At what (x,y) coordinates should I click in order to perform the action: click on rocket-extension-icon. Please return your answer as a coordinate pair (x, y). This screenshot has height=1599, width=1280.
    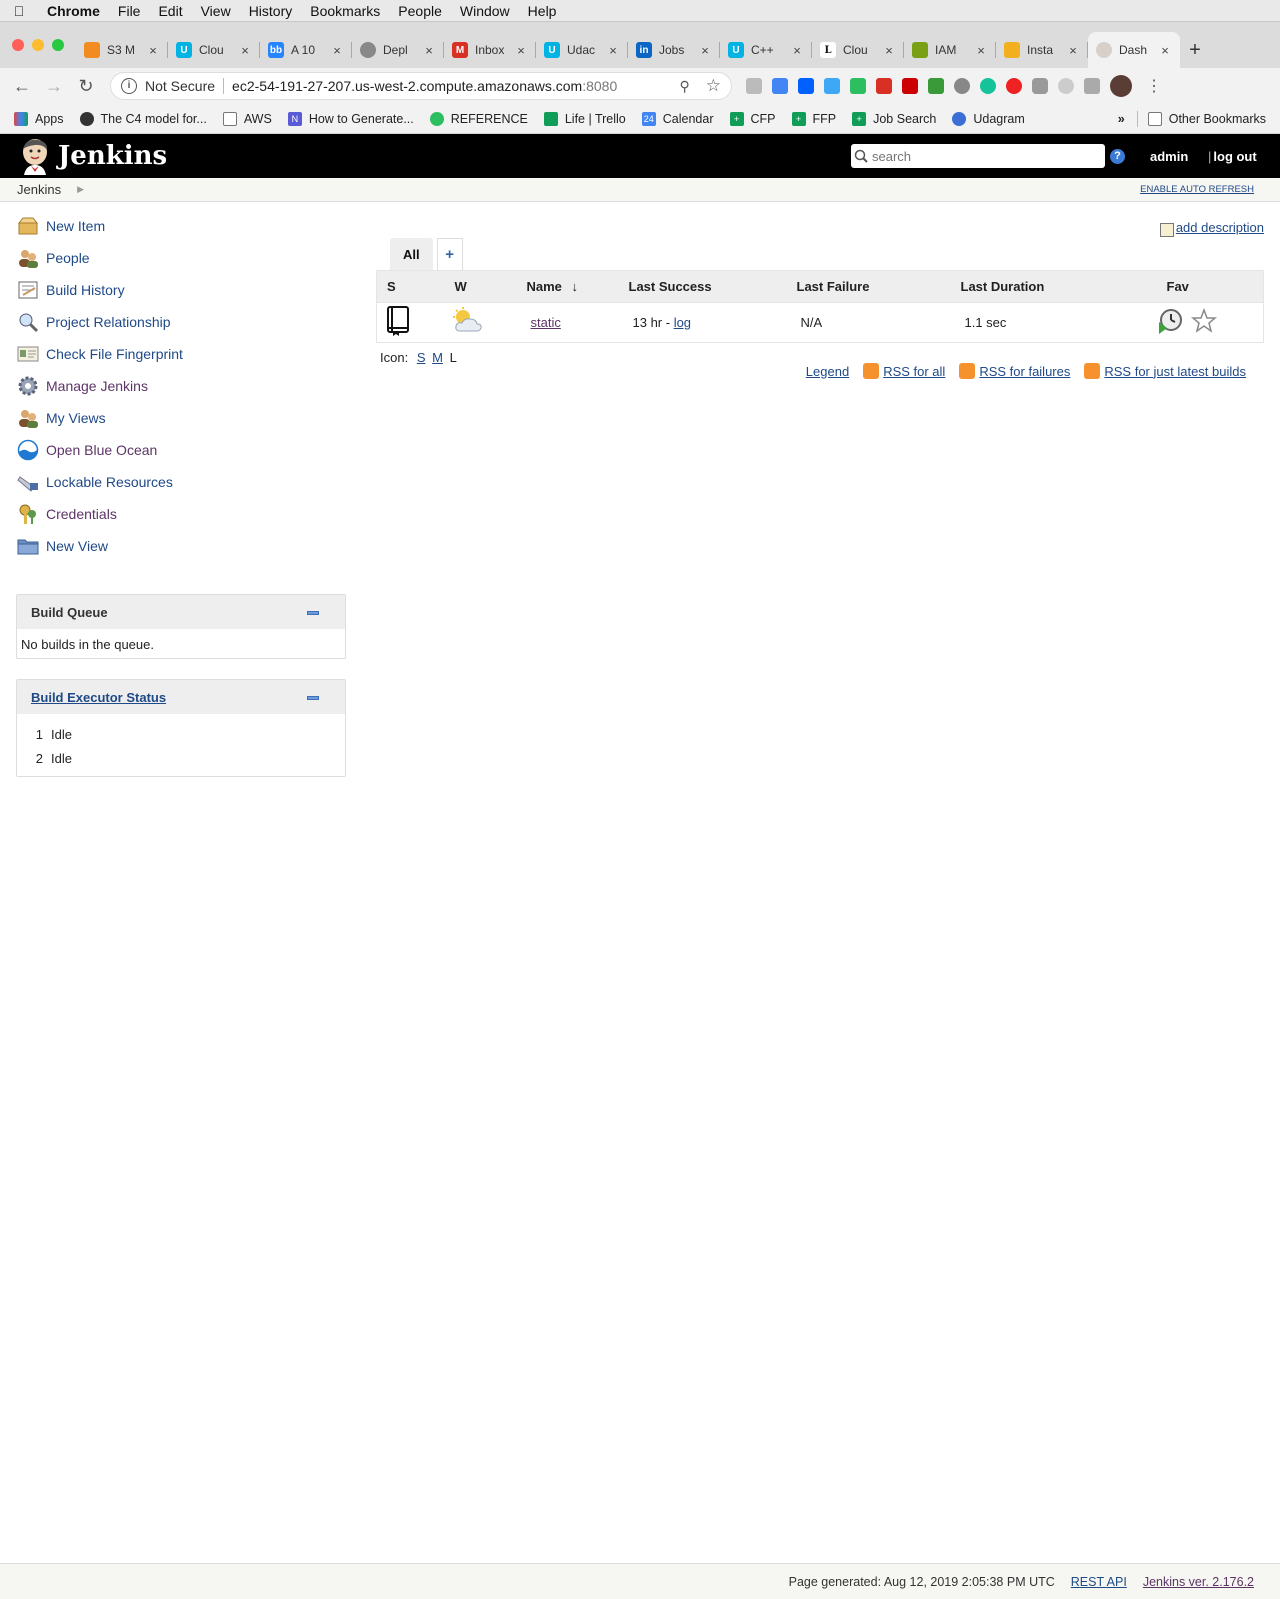
    Looking at the image, I should click on (754, 86).